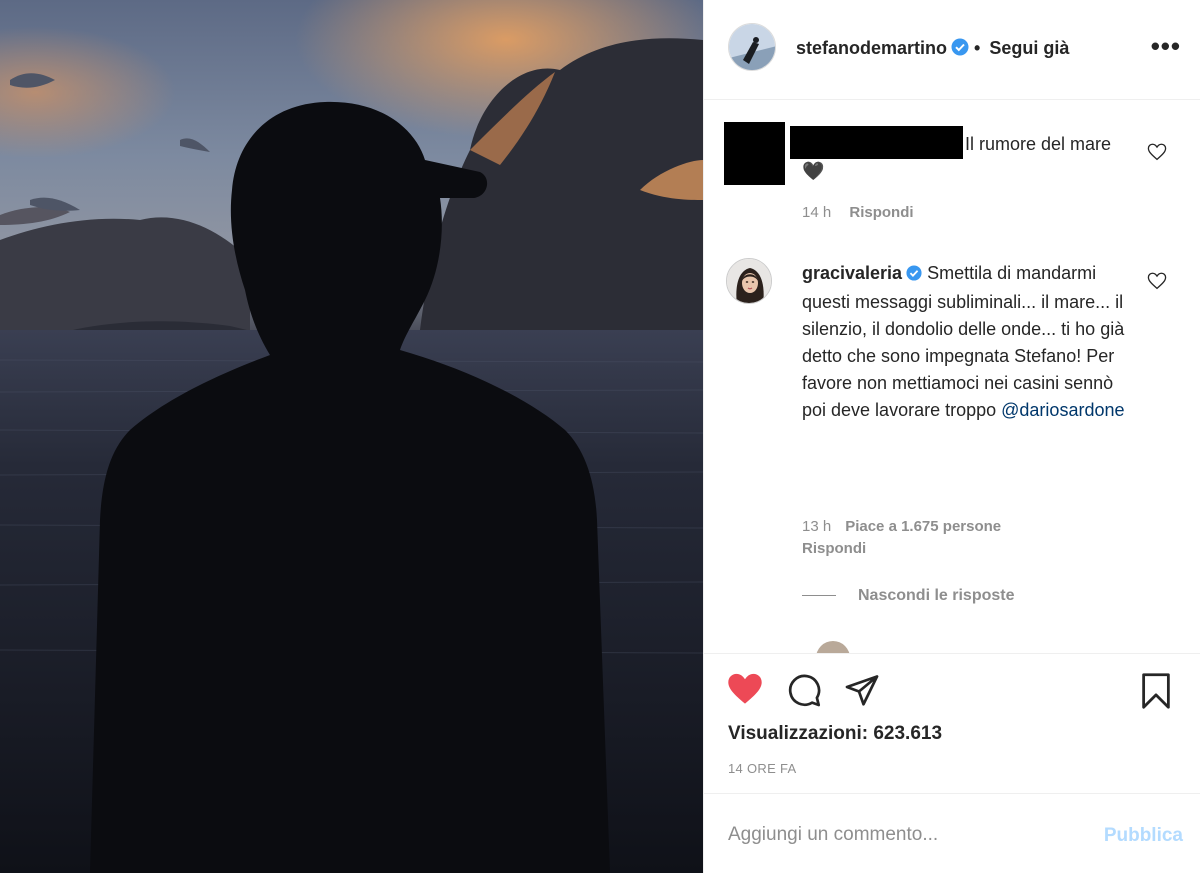  Describe the element at coordinates (871, 48) in the screenshot. I see `author-username: stefanodemartino` at that location.